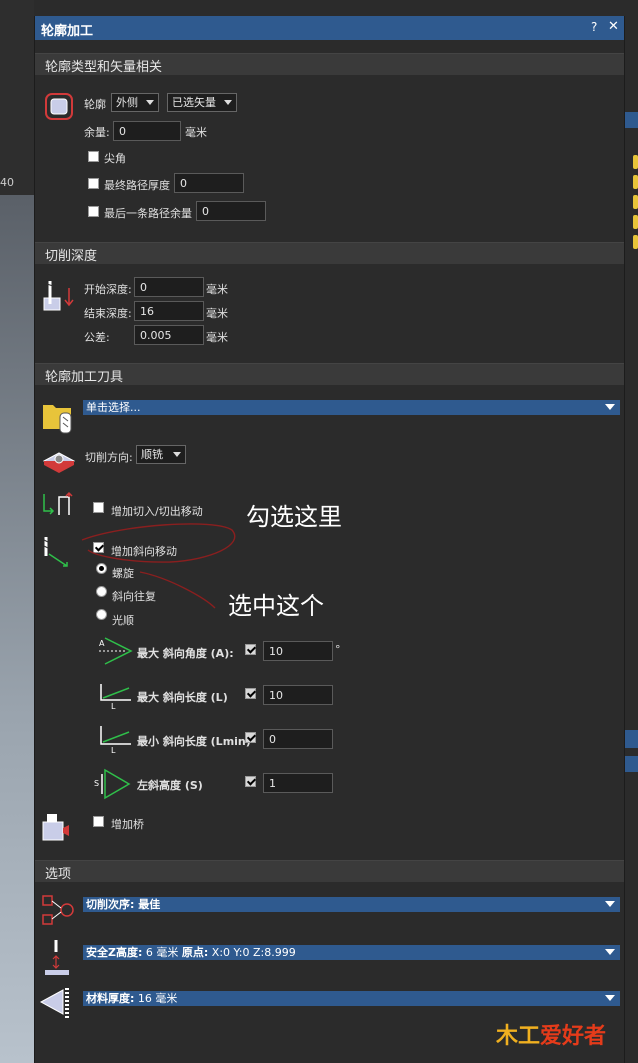 The image size is (638, 1063). What do you see at coordinates (551, 1036) in the screenshot?
I see `watermark-logo: 木工爱好者` at bounding box center [551, 1036].